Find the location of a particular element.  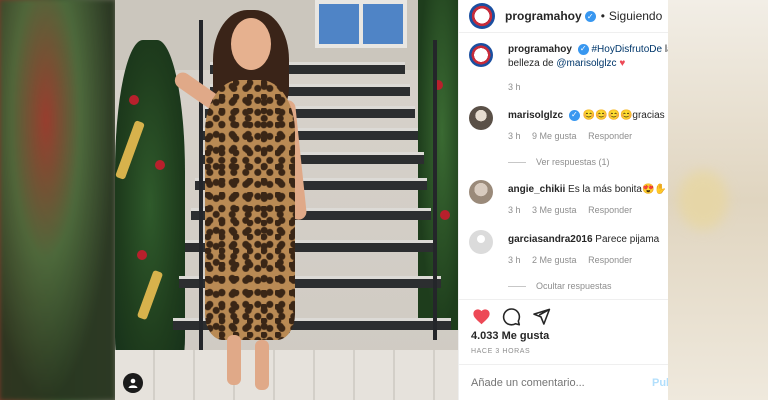

caption-username: programahoy is located at coordinates (540, 49).